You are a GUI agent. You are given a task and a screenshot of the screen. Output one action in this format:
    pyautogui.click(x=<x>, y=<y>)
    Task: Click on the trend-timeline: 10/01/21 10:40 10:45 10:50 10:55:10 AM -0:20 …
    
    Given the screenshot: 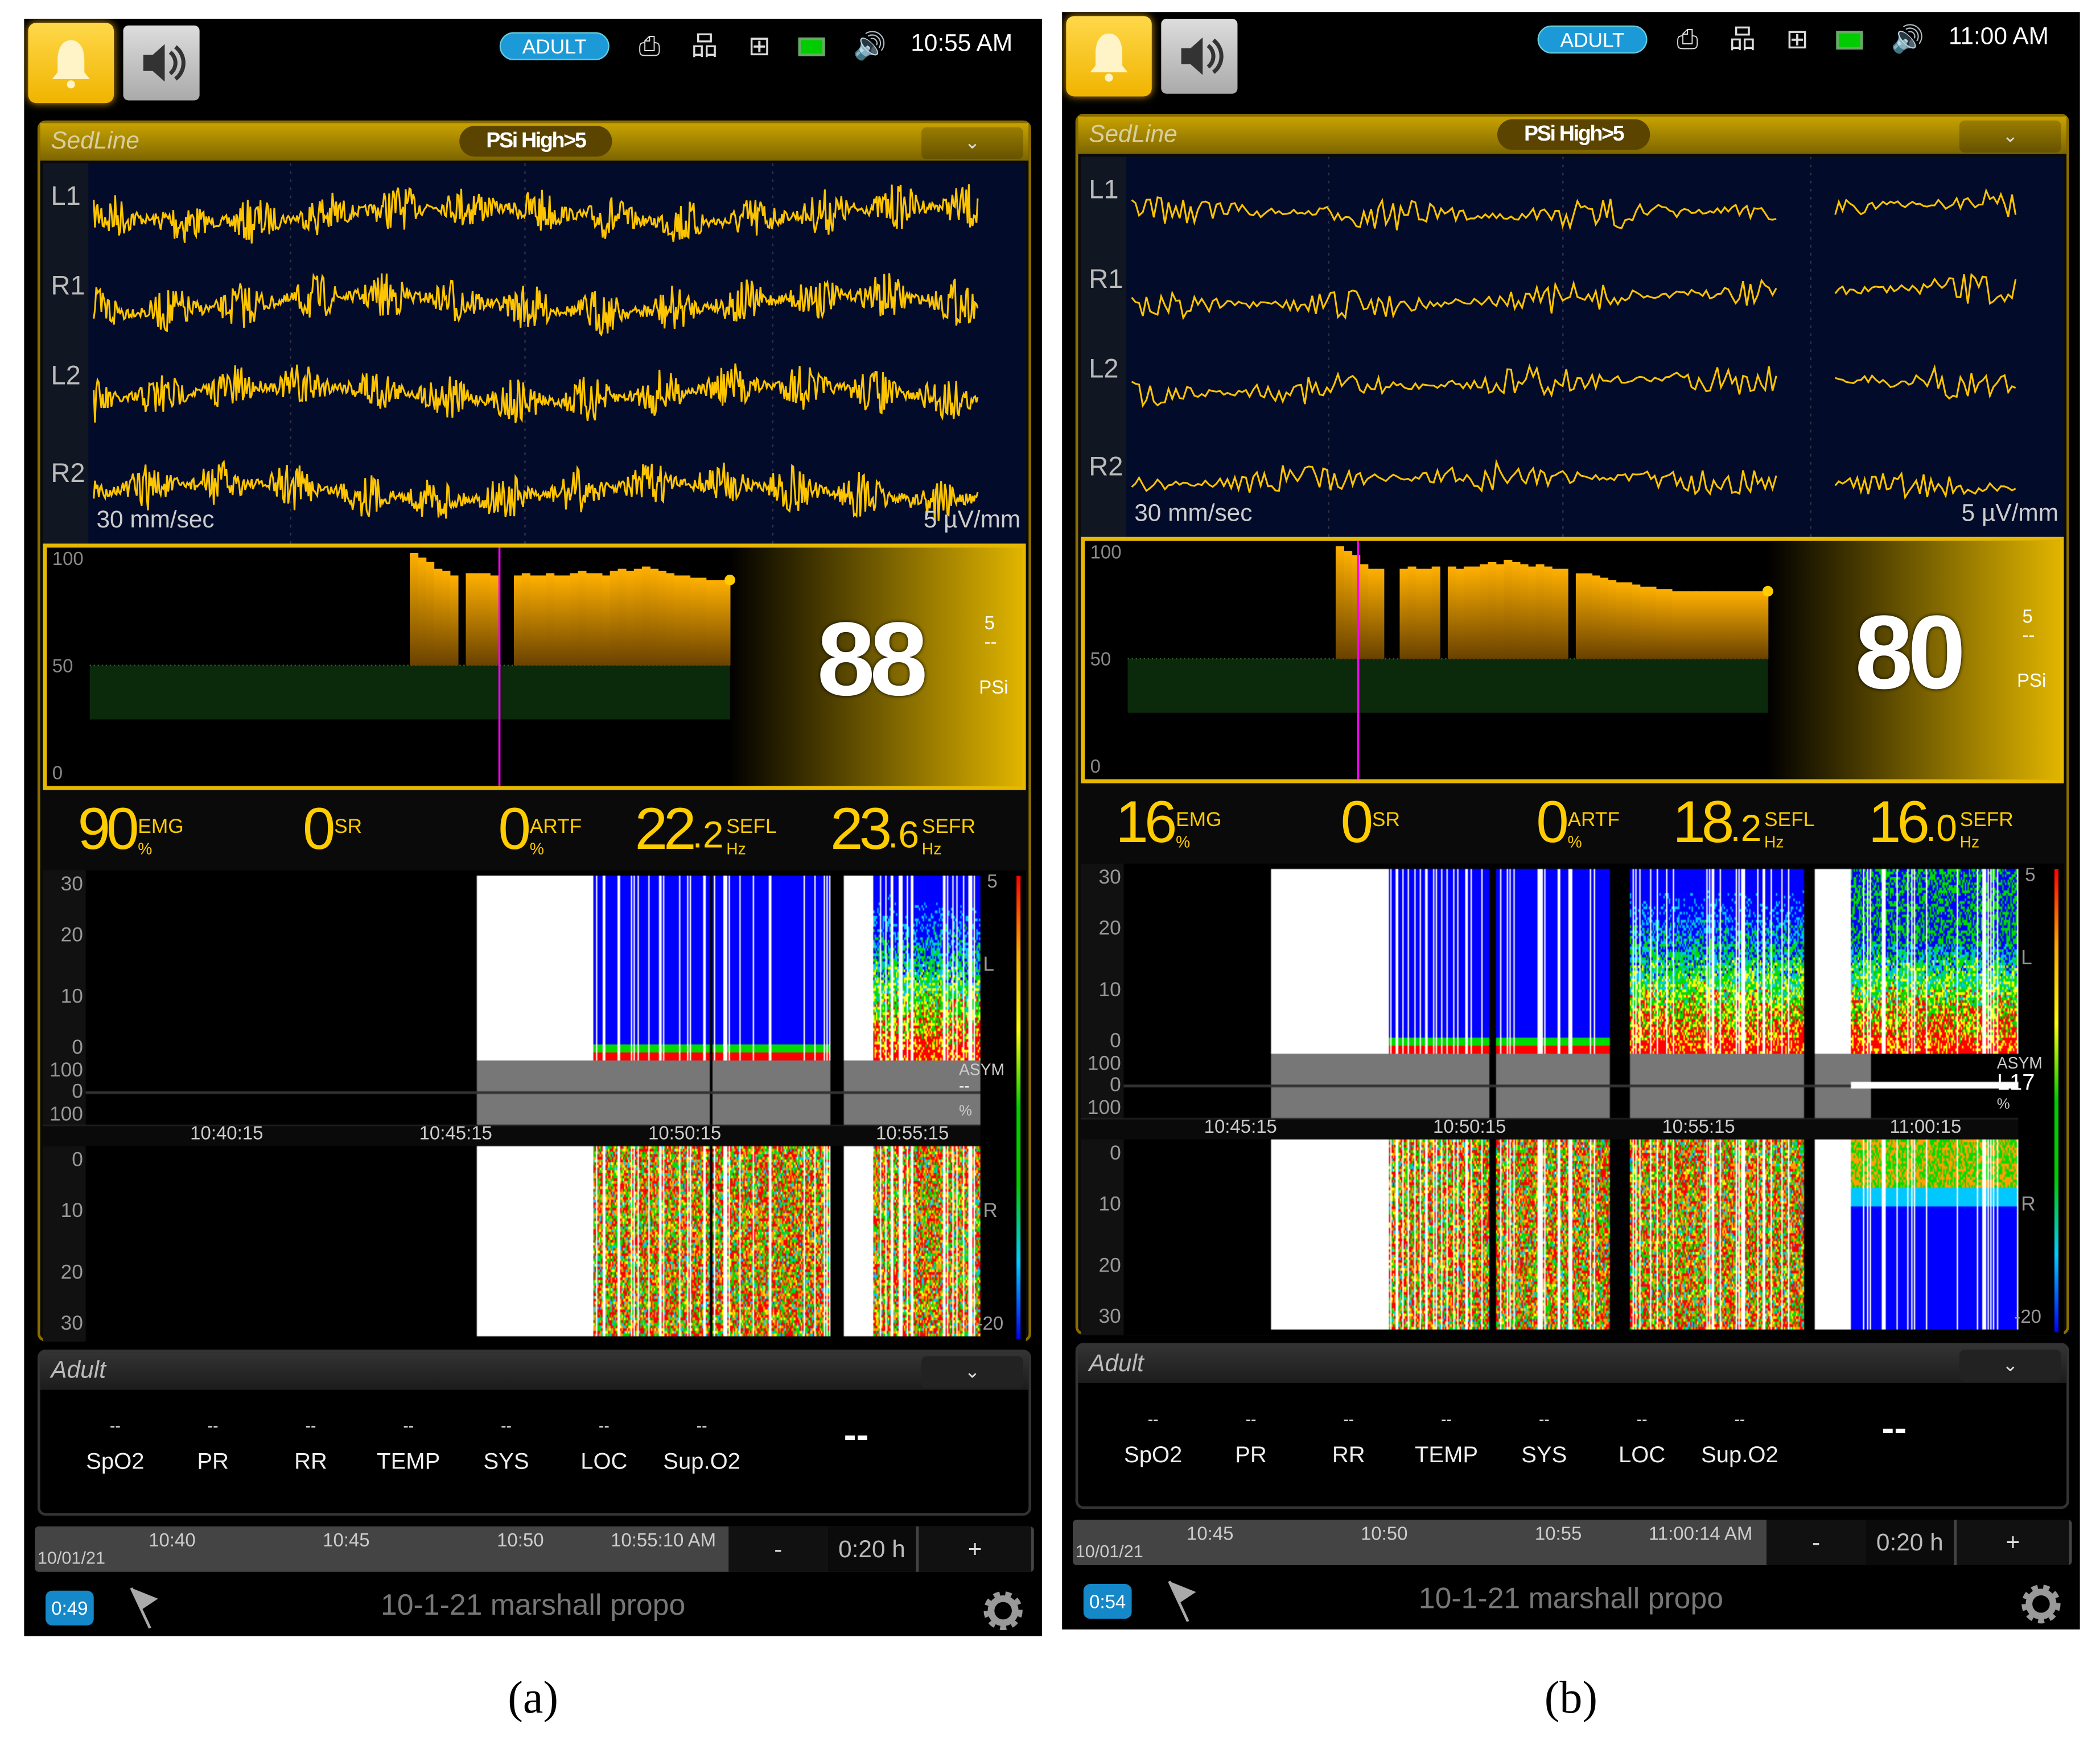 What is the action you would take?
    pyautogui.click(x=534, y=1549)
    